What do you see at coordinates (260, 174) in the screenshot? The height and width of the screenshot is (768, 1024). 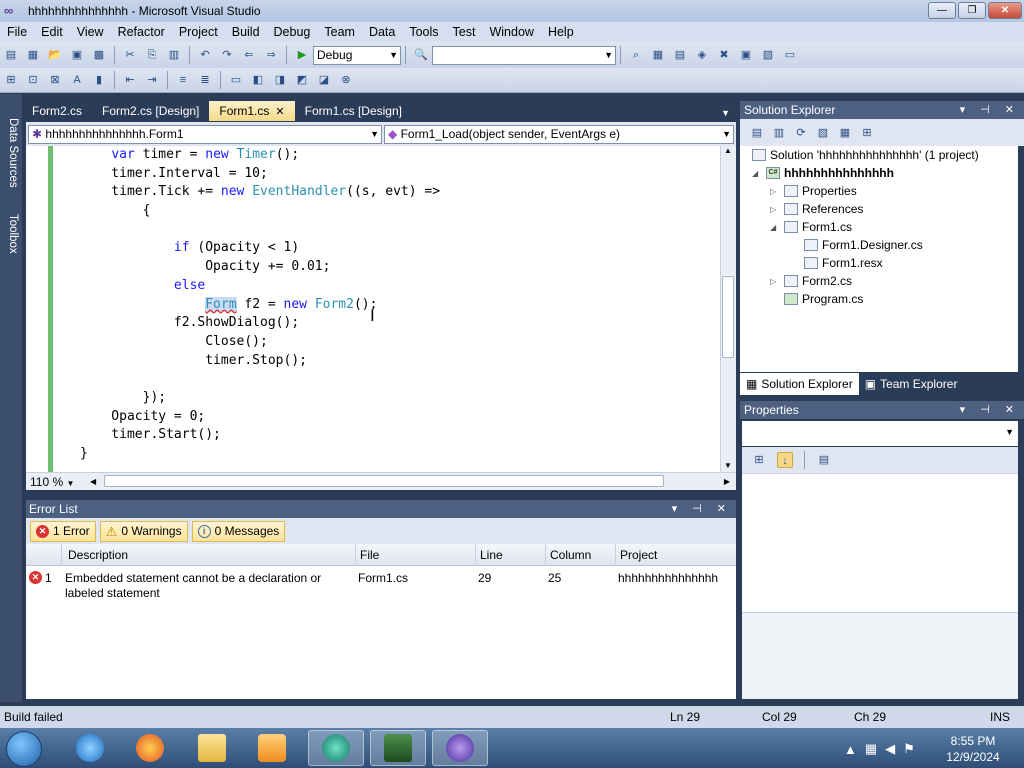 I see `code-line: timer.Interval = 10;` at bounding box center [260, 174].